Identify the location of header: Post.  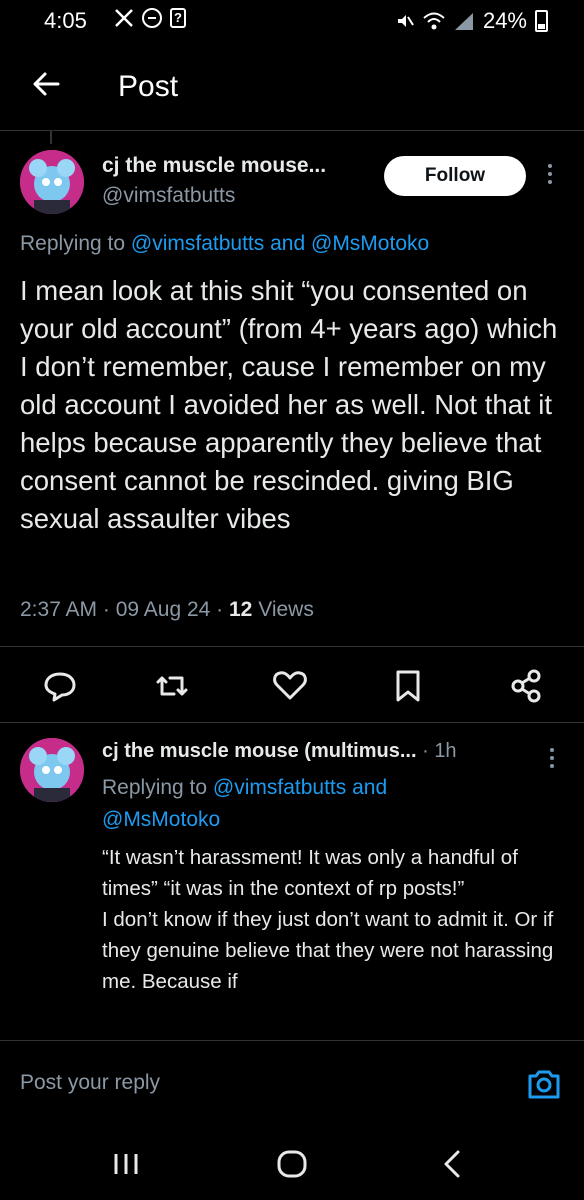
(292, 87).